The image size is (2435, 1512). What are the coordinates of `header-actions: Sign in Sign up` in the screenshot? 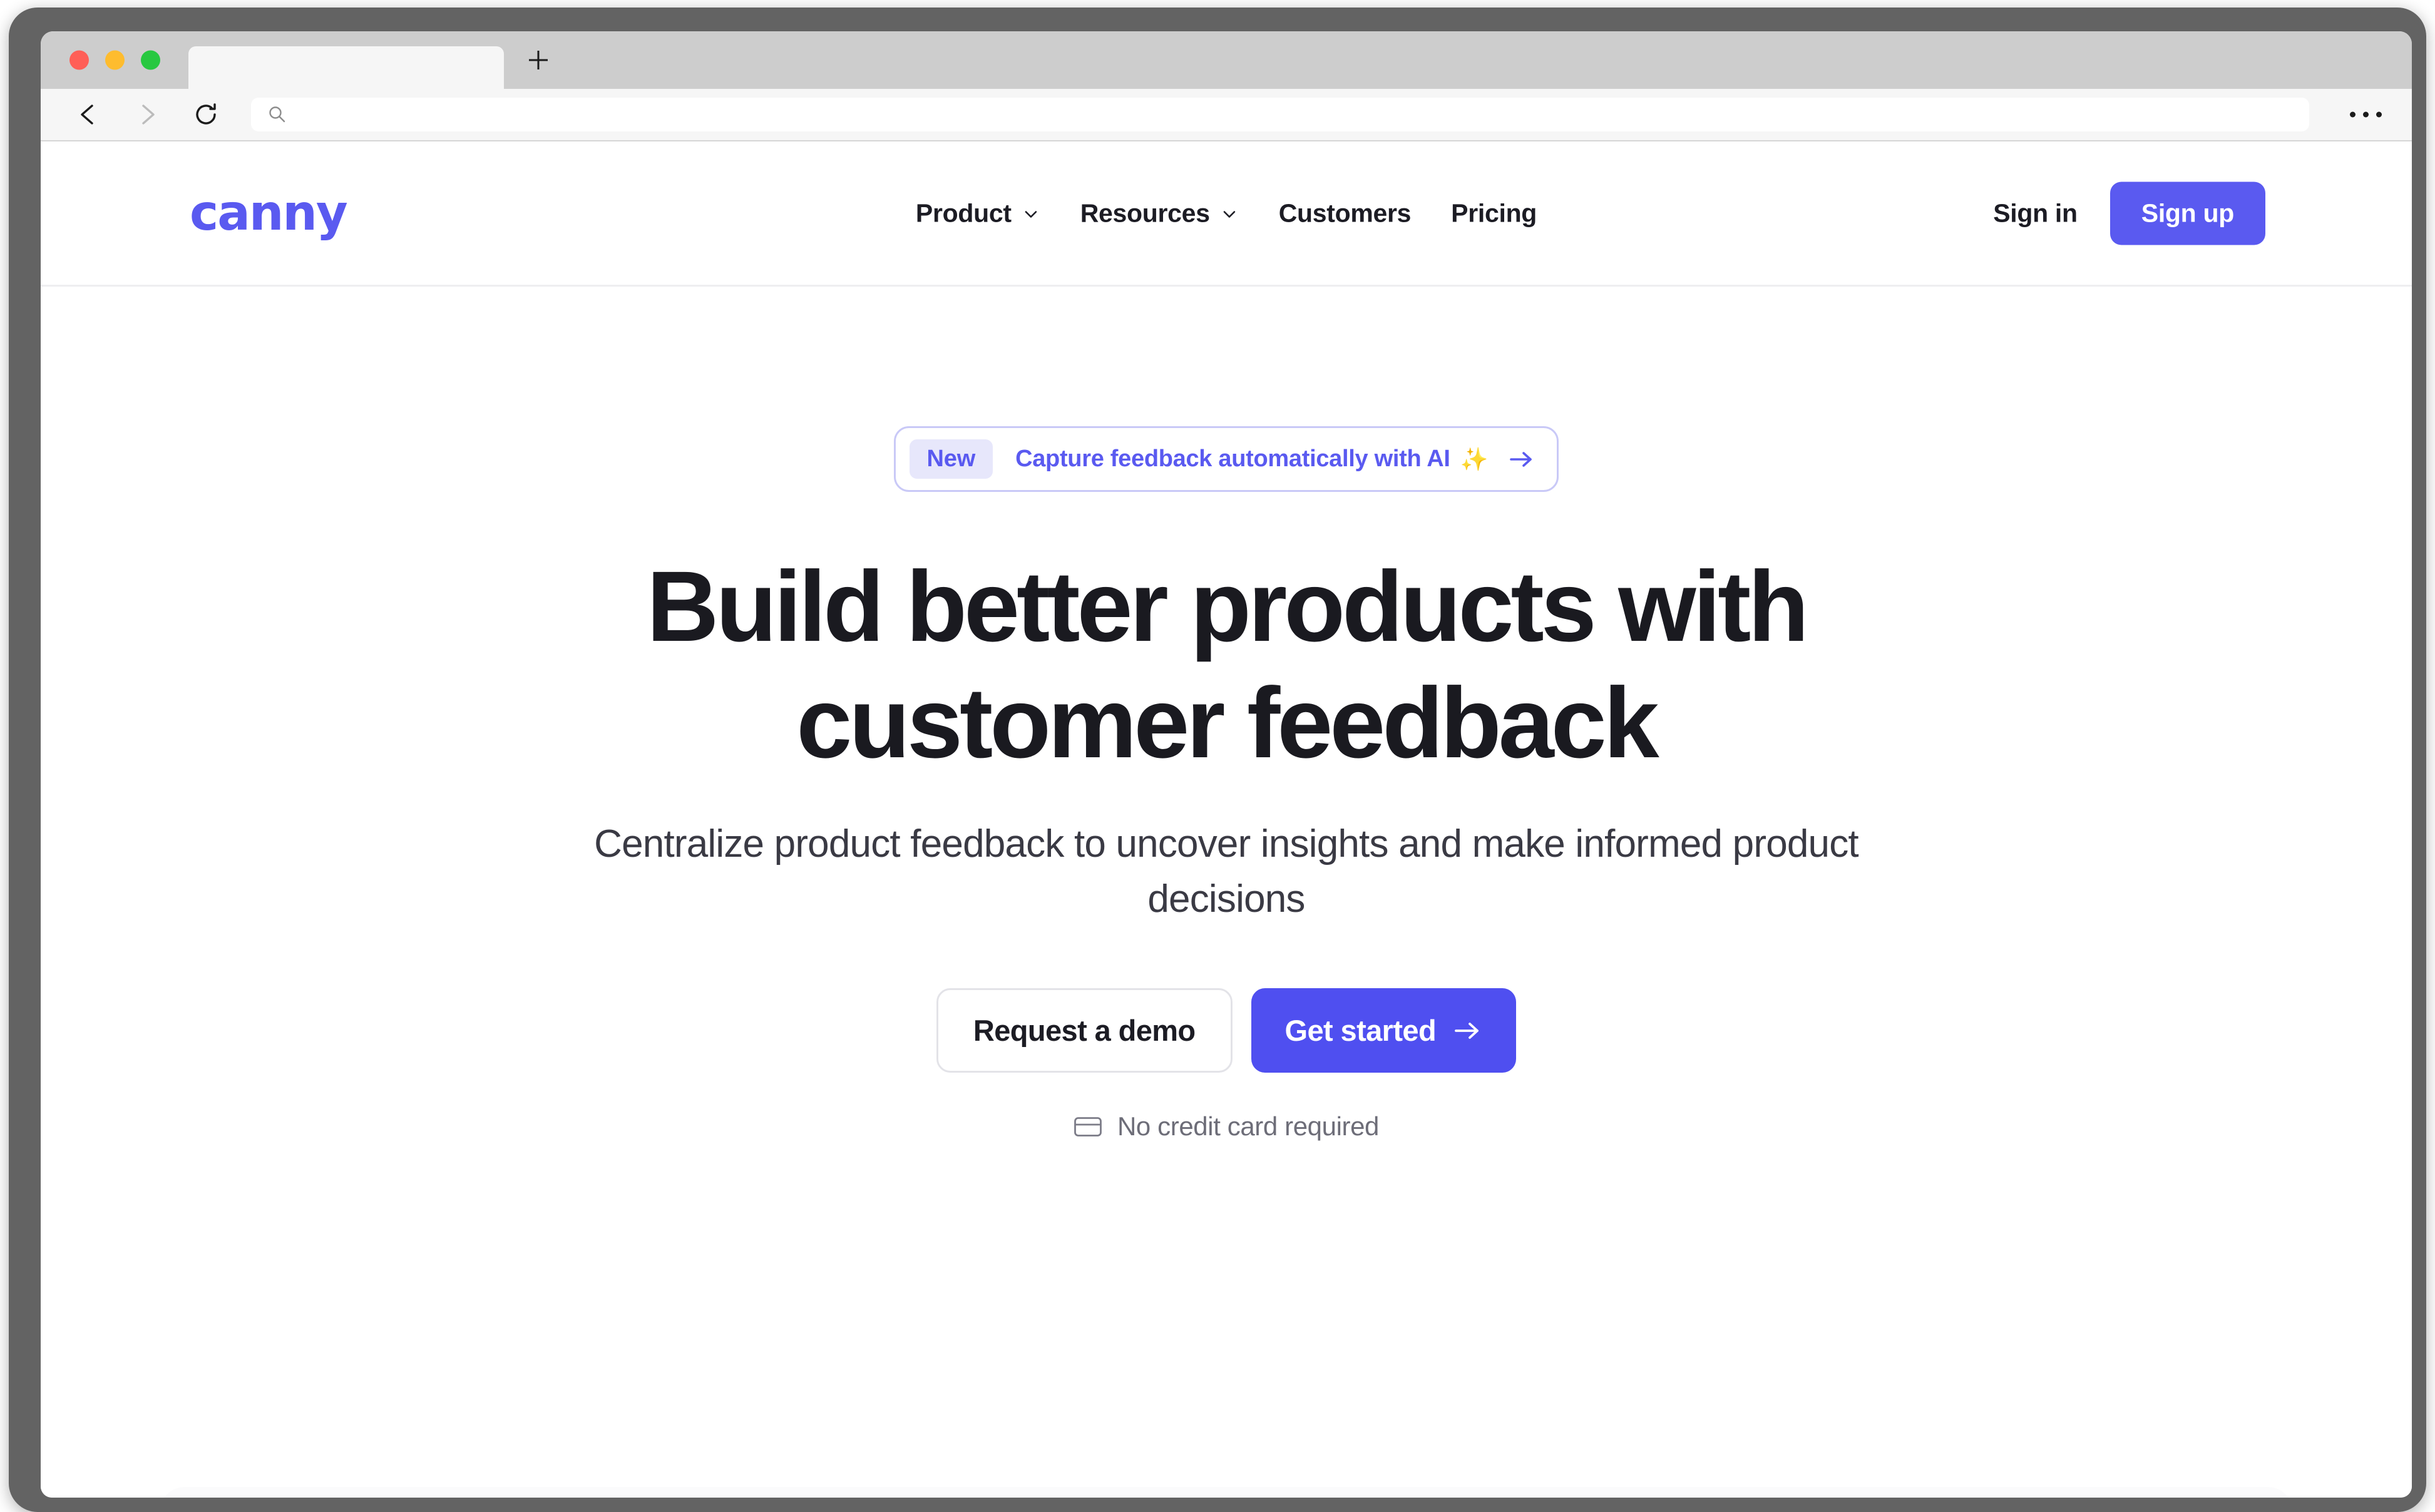 It's located at (2129, 213).